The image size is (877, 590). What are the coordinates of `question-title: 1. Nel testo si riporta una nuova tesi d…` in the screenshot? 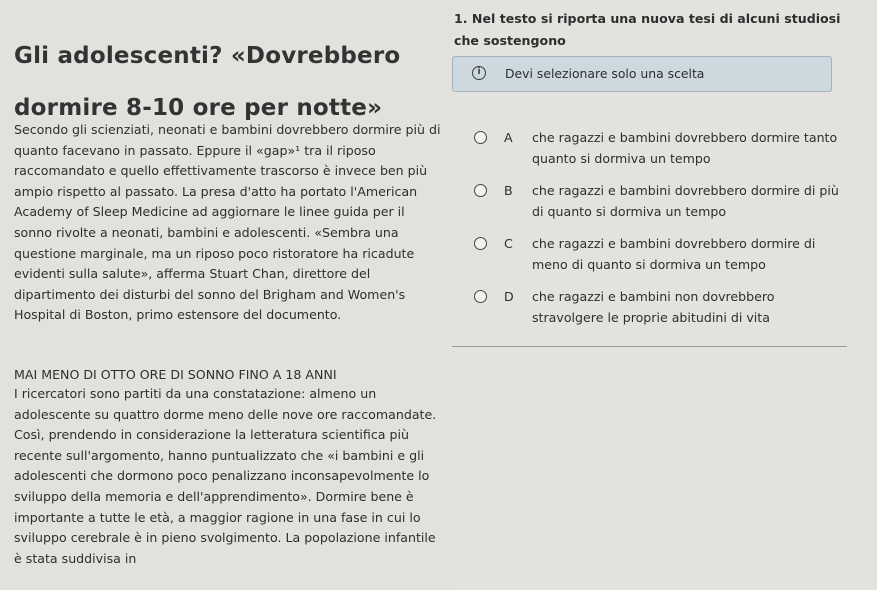 It's located at (647, 29).